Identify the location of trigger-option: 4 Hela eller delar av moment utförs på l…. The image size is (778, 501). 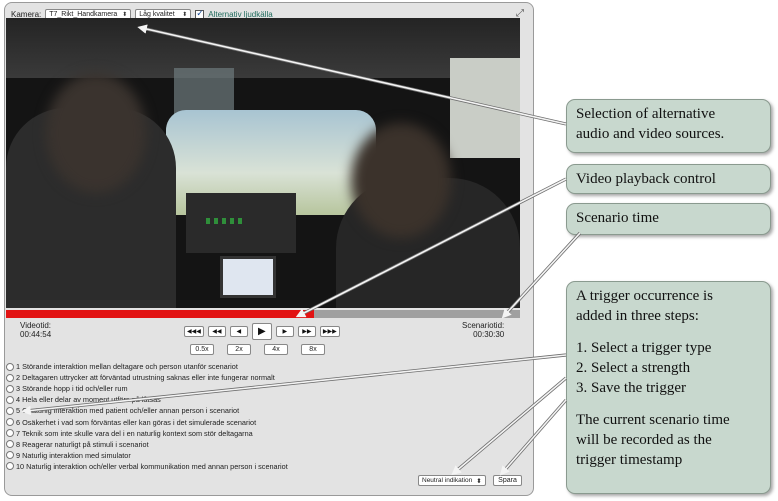
(147, 399).